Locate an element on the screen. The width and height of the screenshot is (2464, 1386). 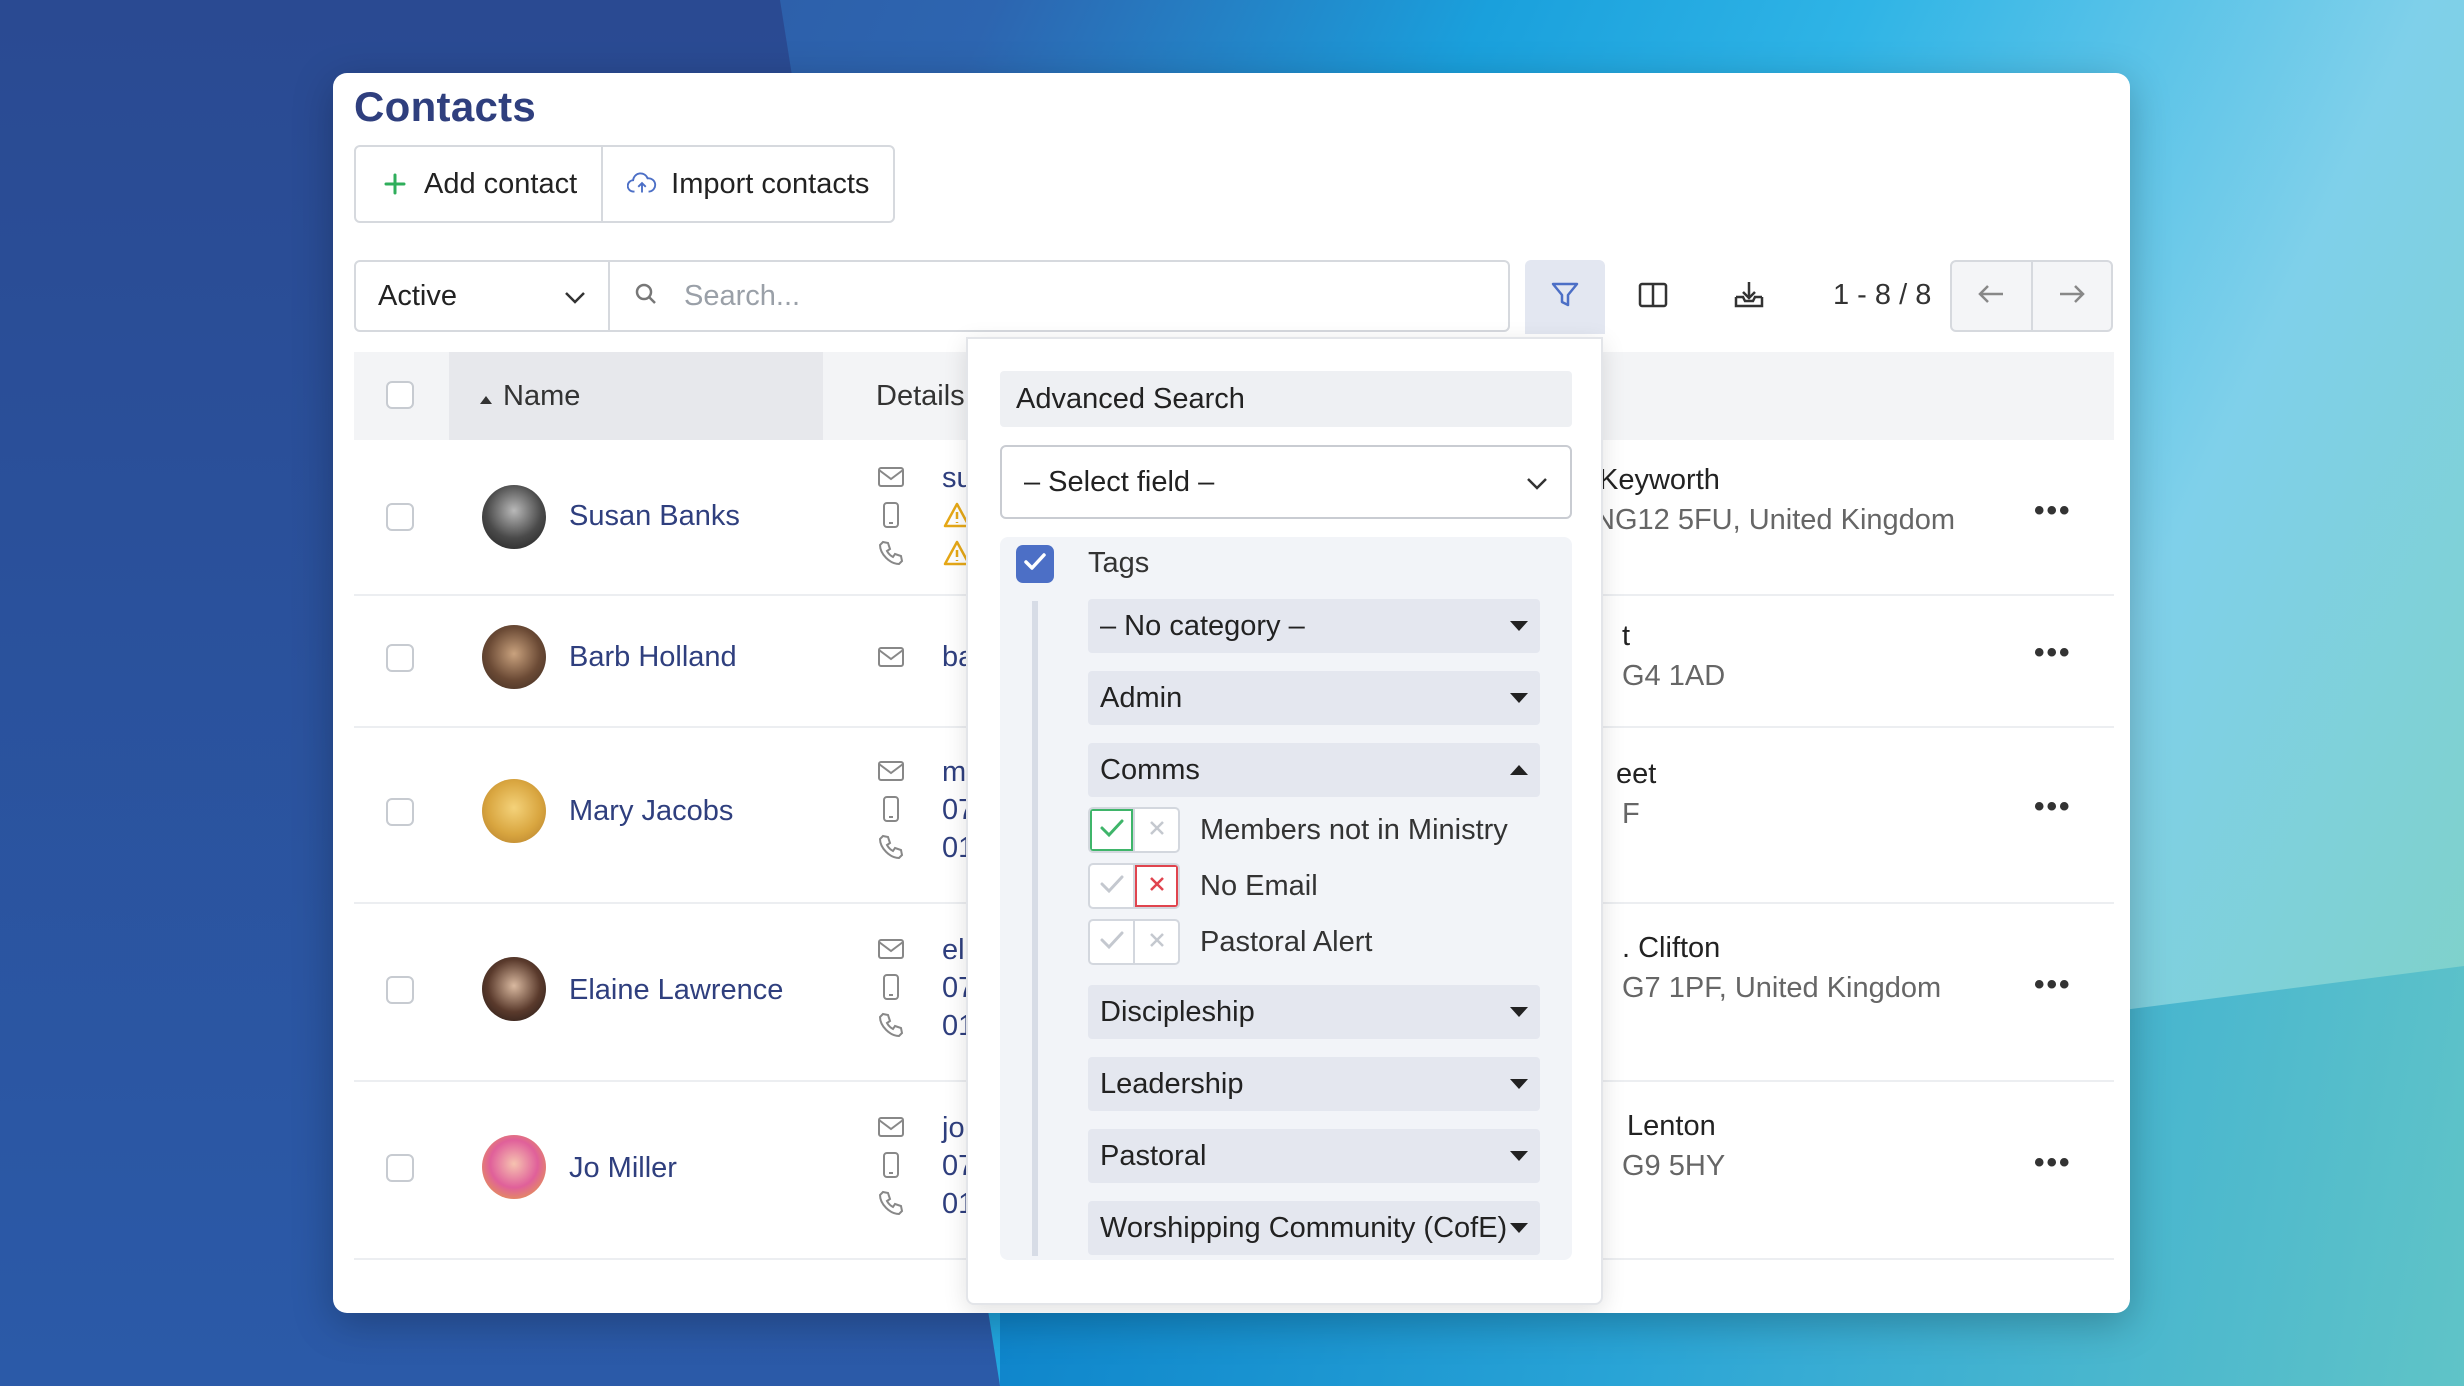
contact-name: Elaine Lawrence is located at coordinates (676, 990).